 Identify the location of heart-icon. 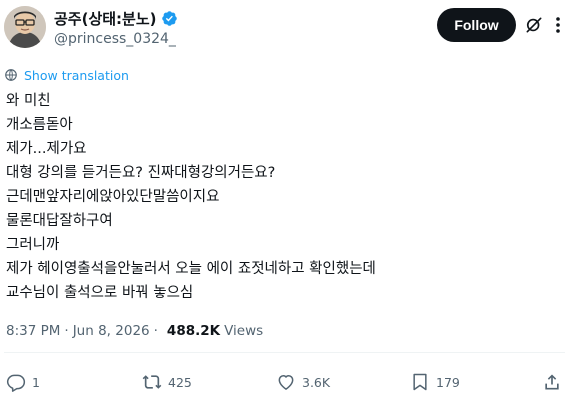
(286, 382).